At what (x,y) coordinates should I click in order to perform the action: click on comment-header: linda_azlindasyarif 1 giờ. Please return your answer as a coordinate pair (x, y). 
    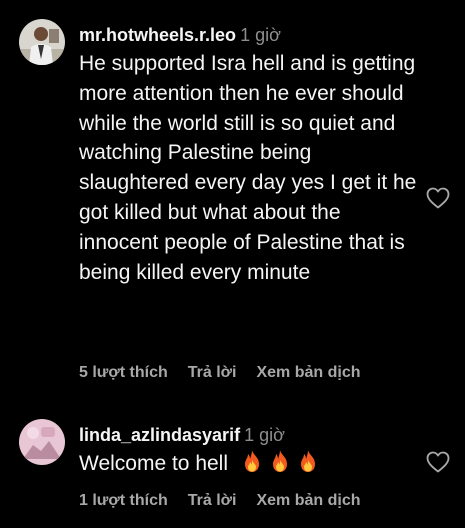
    Looking at the image, I should click on (182, 435).